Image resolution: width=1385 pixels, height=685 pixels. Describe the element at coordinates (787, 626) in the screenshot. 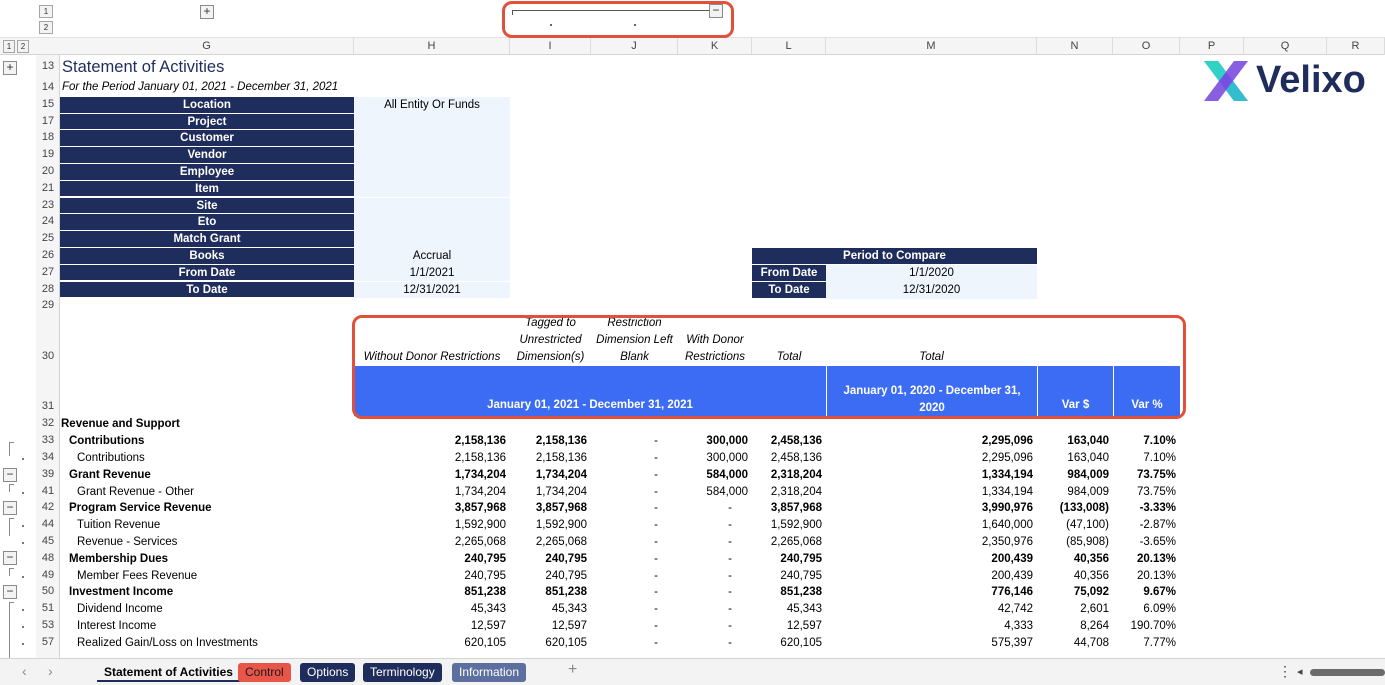

I see `value-cell-l: 12,597` at that location.